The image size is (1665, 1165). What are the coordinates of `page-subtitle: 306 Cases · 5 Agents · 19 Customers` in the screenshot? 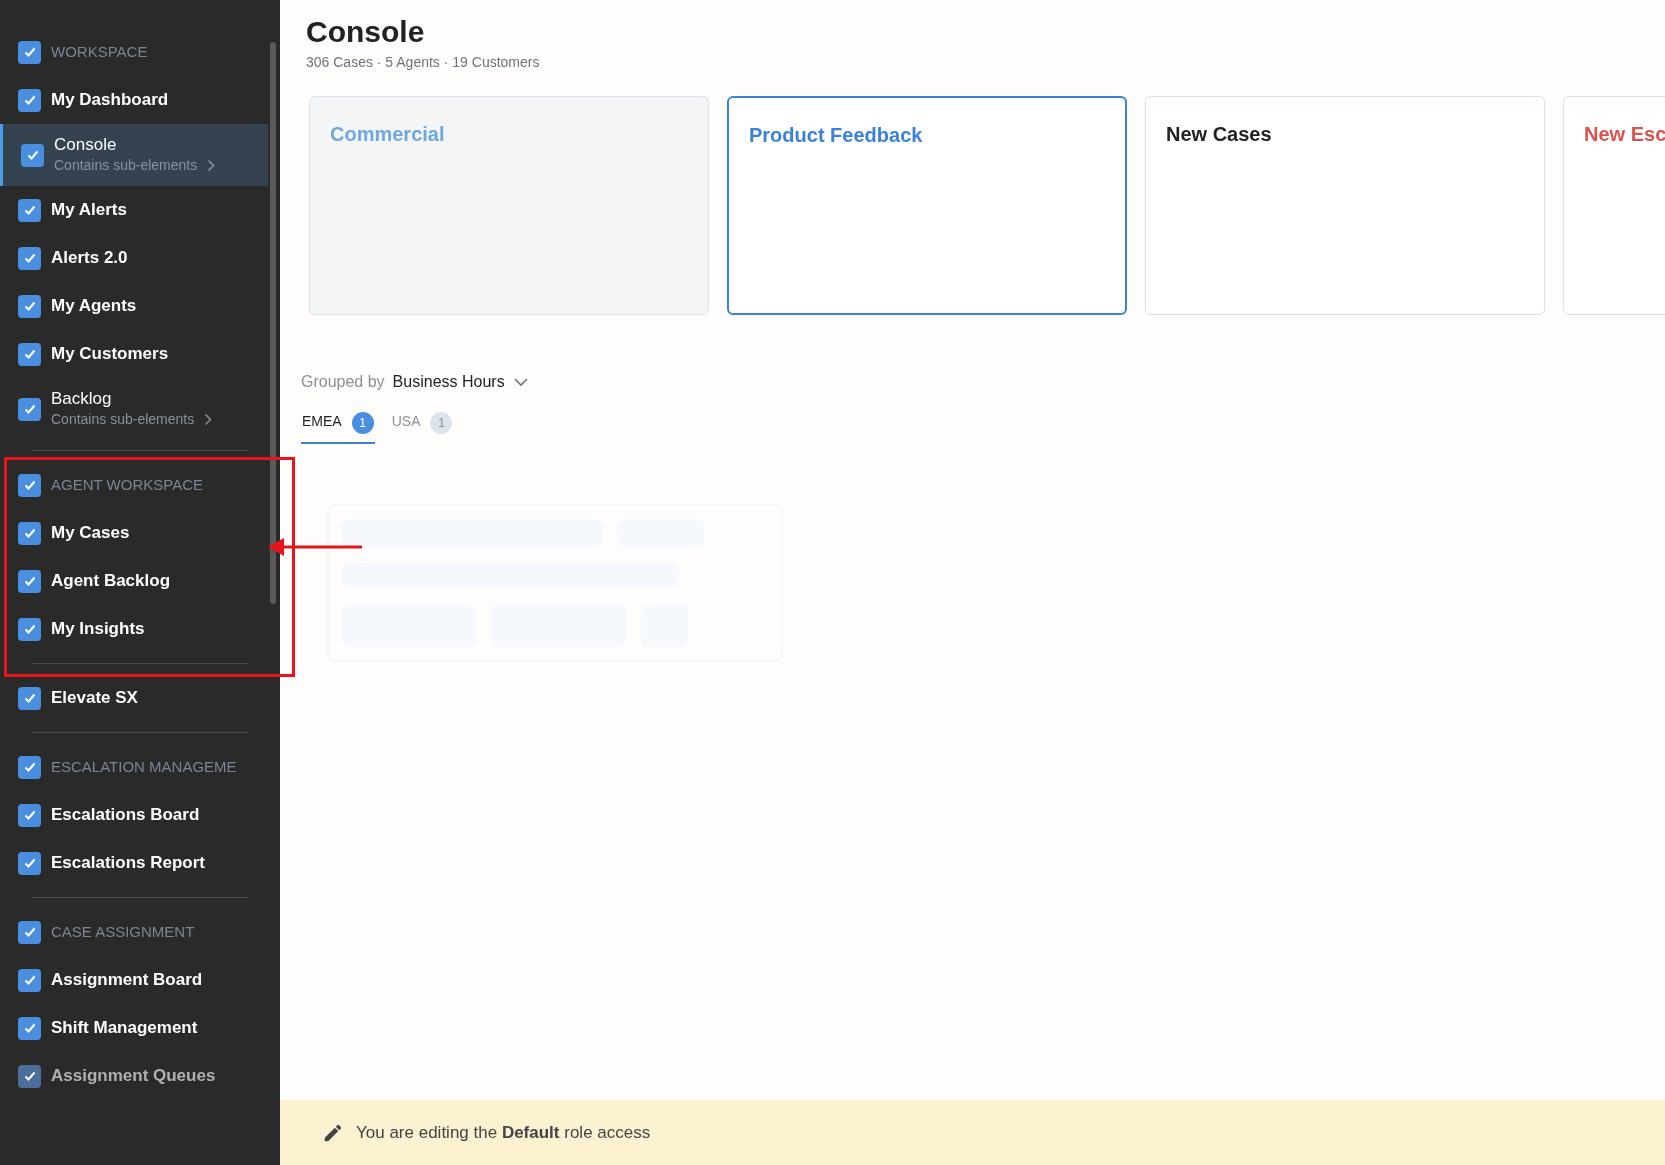 It's located at (423, 62).